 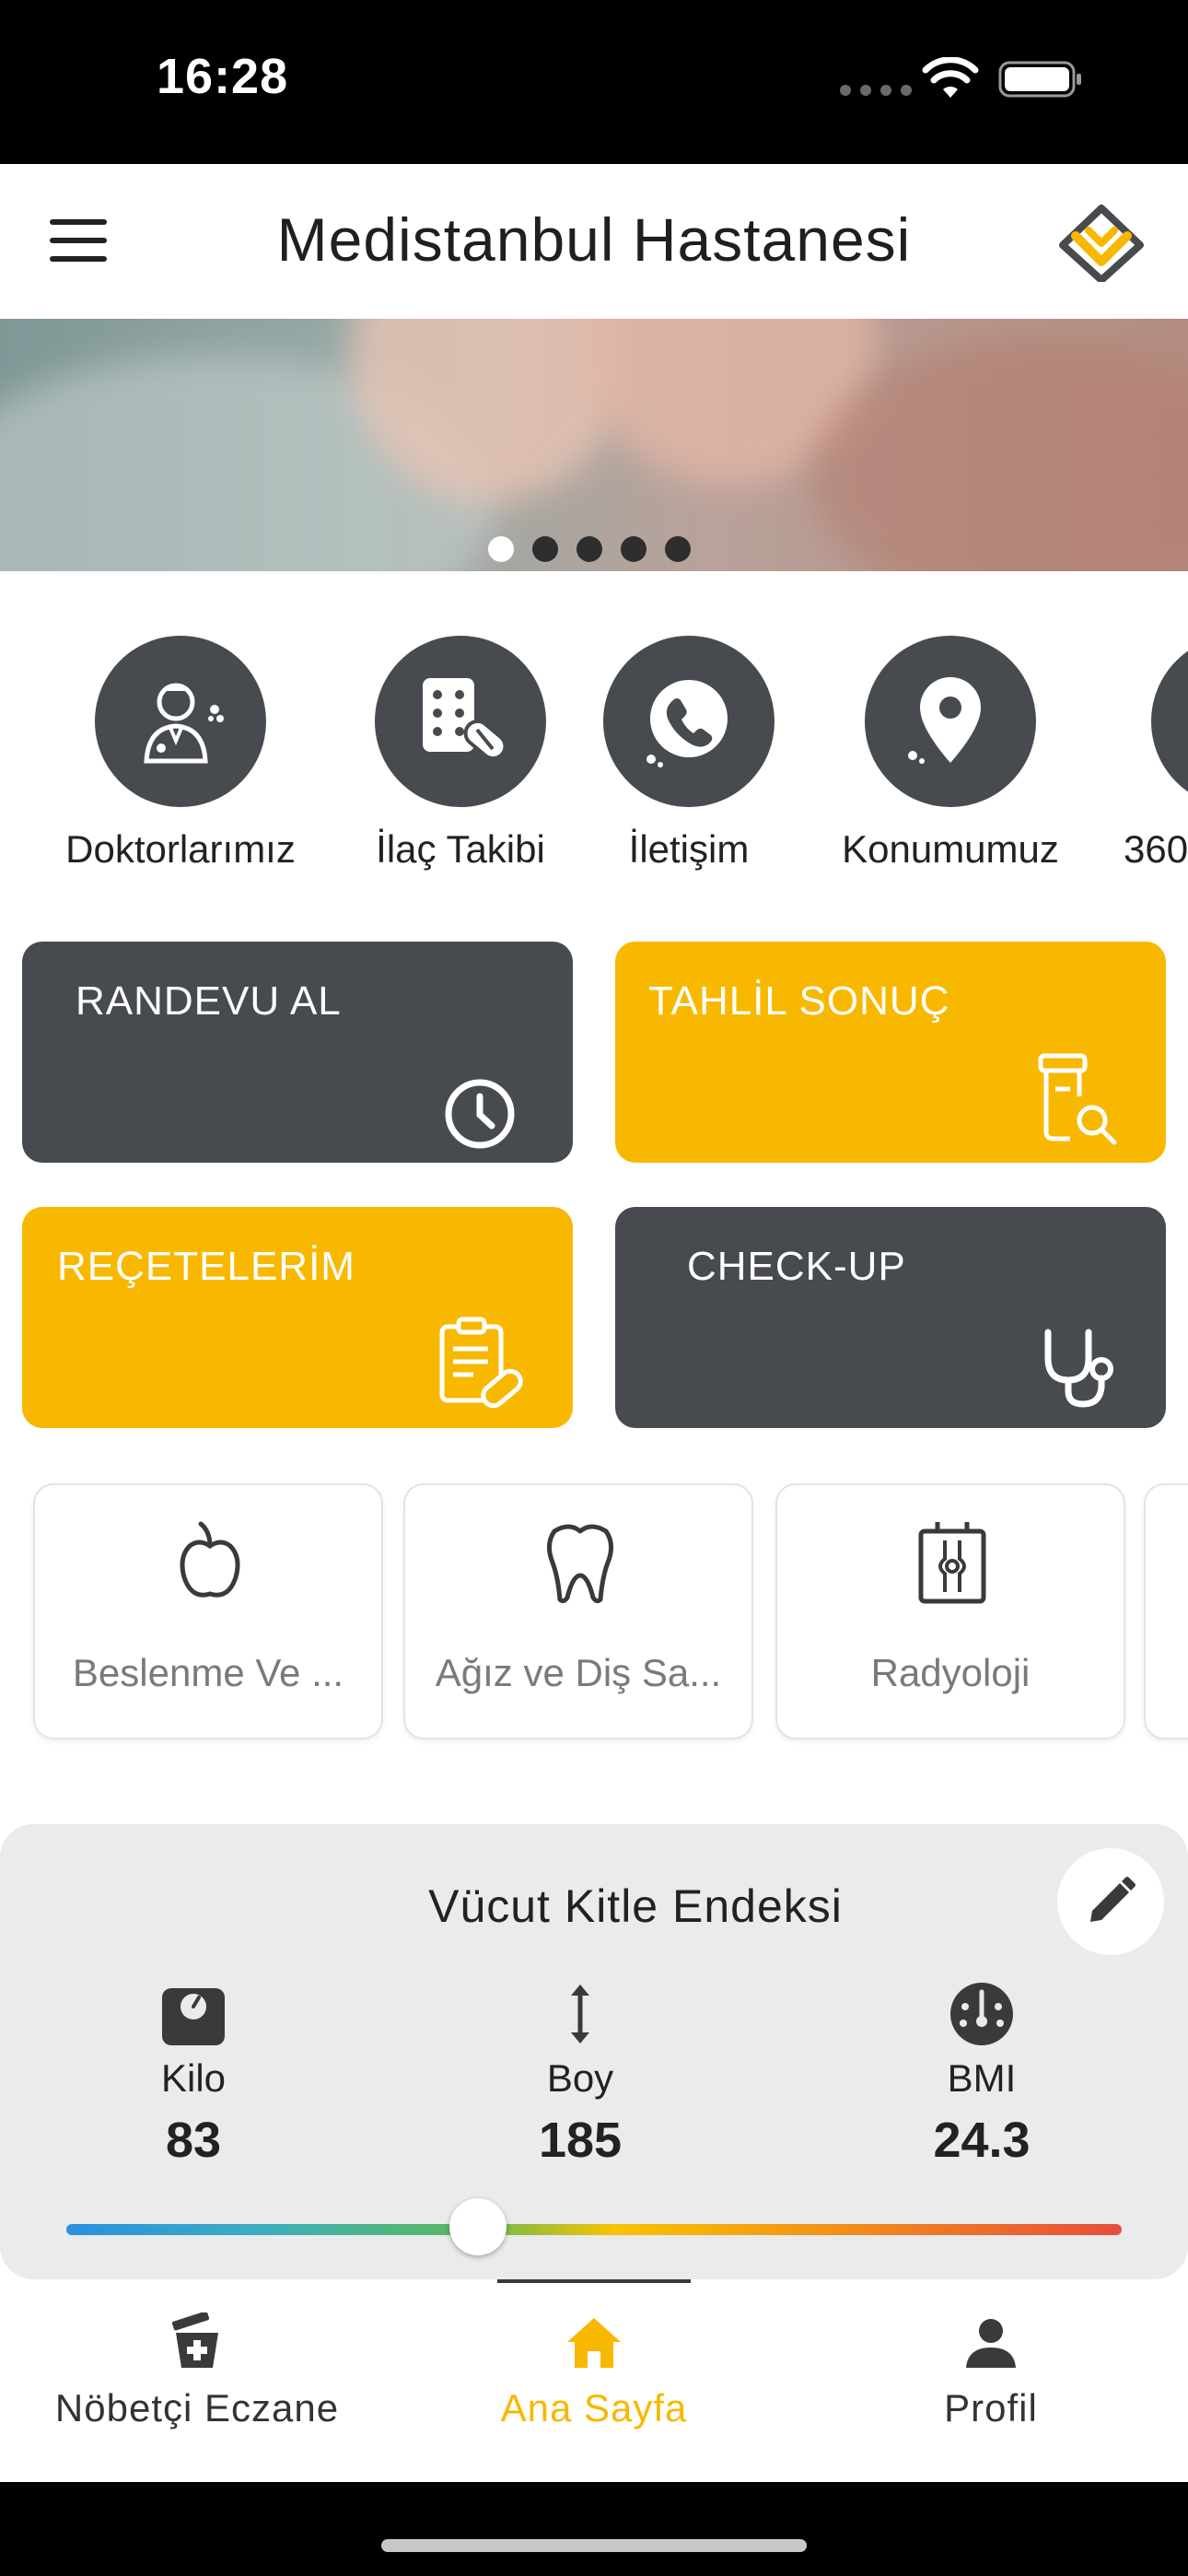 What do you see at coordinates (594, 2229) in the screenshot?
I see `bmi-scale-slider` at bounding box center [594, 2229].